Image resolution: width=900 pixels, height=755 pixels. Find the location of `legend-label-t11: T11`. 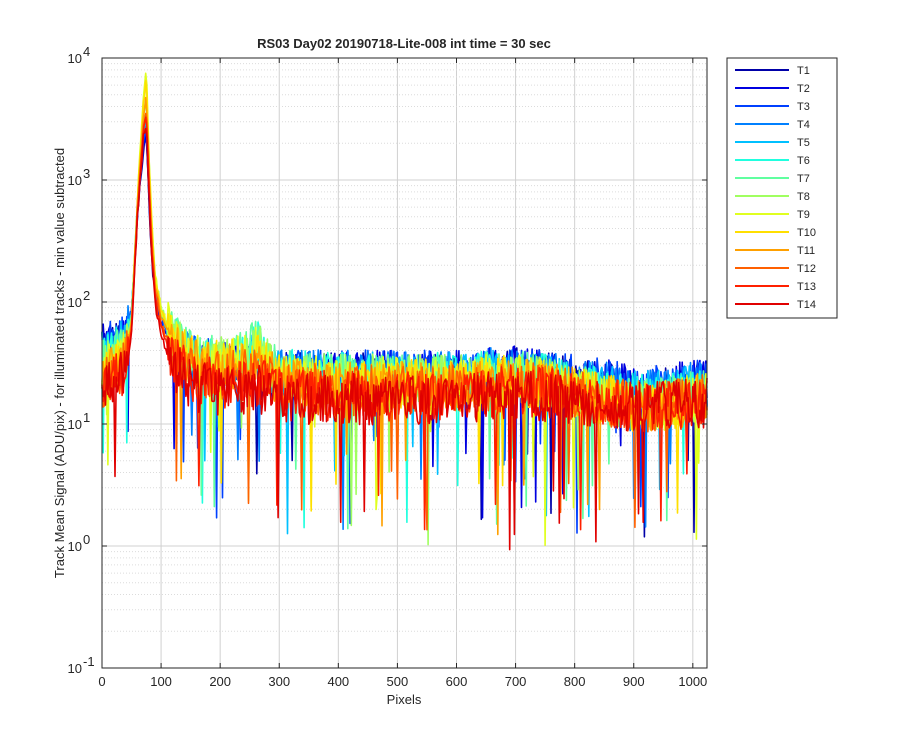

legend-label-t11: T11 is located at coordinates (806, 251).